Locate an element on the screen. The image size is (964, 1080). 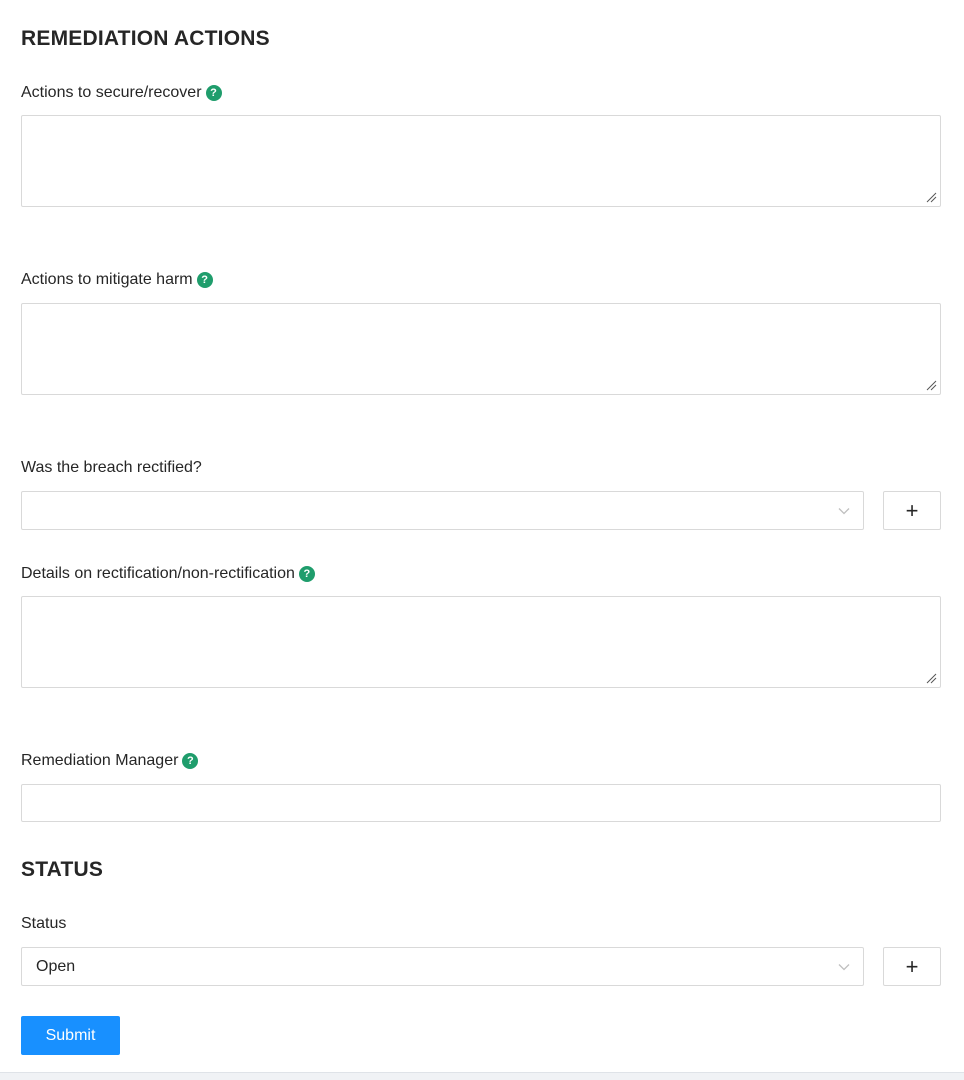
page-bottom-edge is located at coordinates (482, 1076).